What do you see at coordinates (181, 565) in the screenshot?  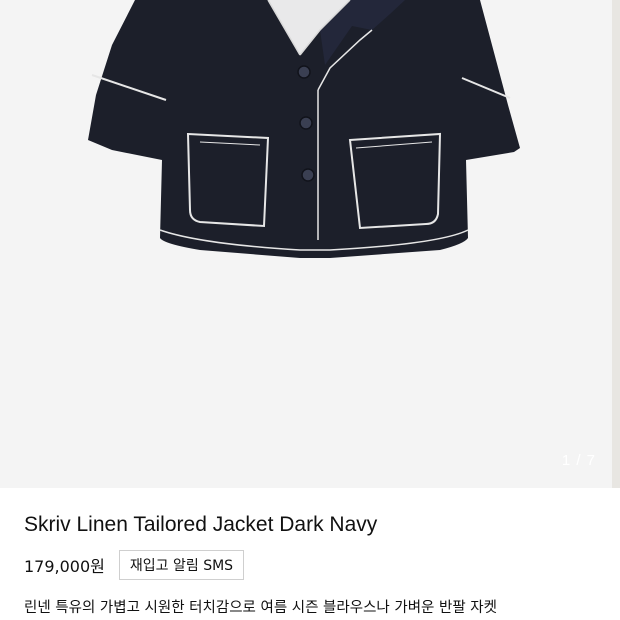 I see `restock-sms-button: 재입고 알림 SMS` at bounding box center [181, 565].